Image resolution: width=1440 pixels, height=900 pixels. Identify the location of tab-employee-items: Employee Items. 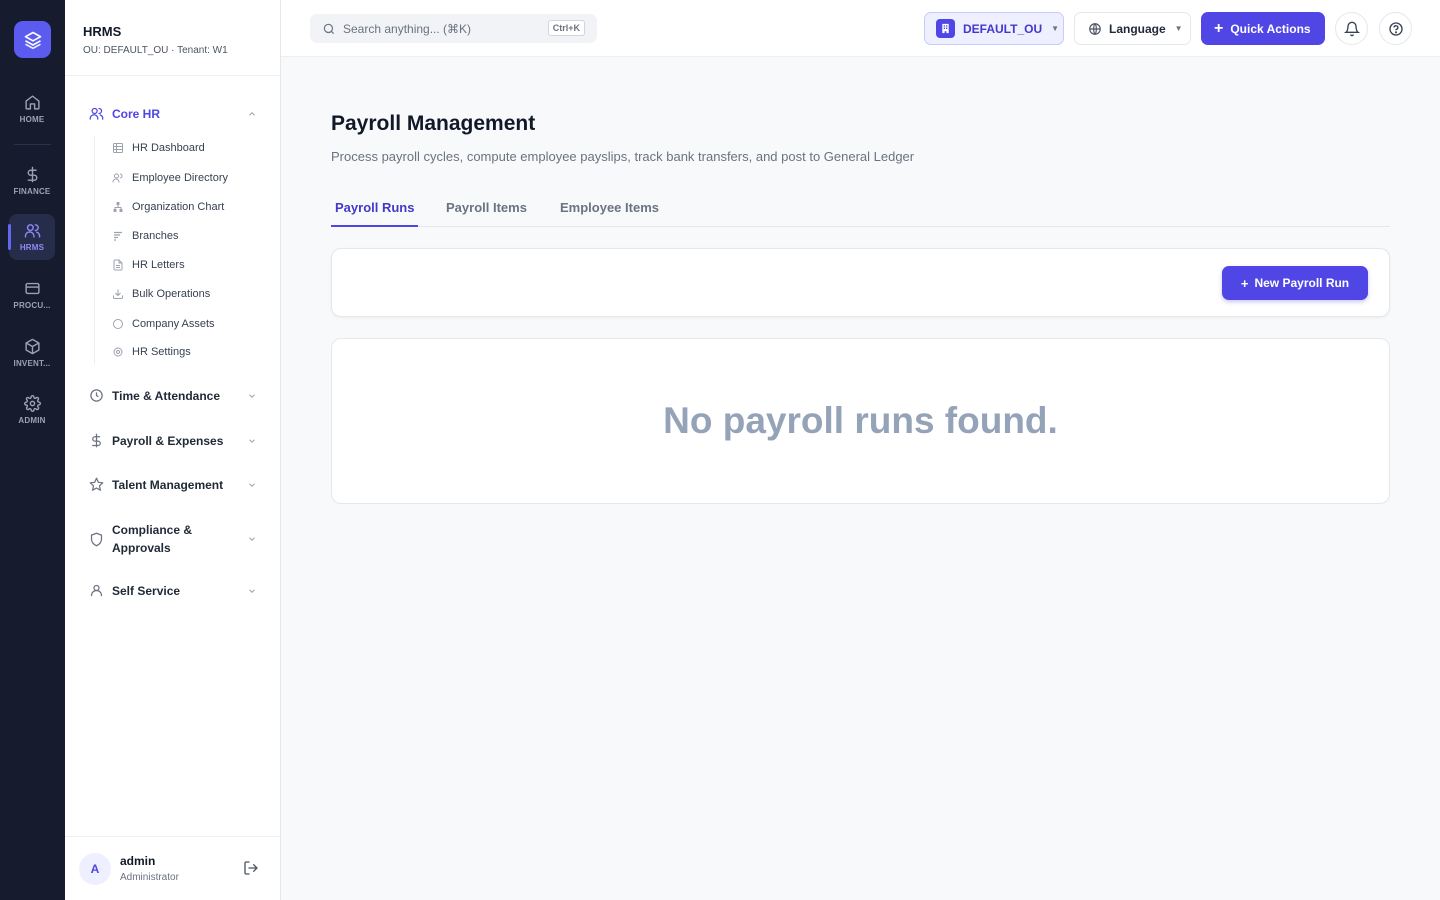
(609, 207).